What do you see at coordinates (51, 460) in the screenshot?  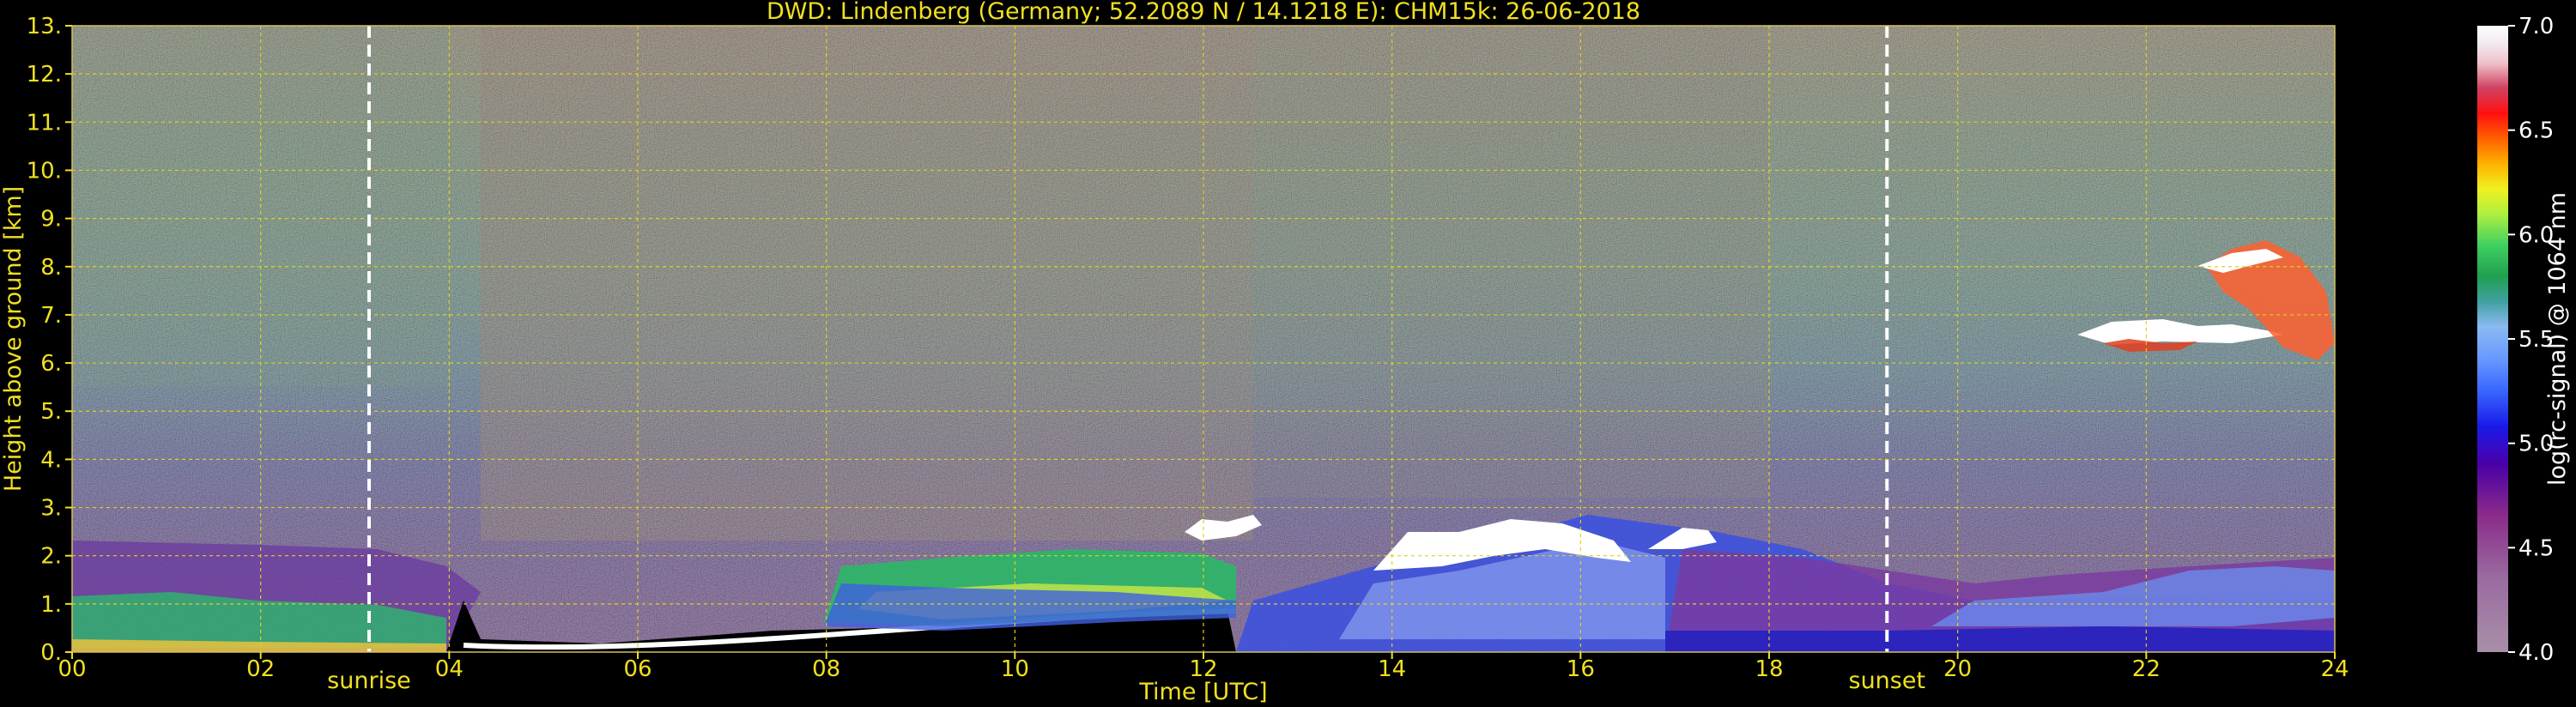 I see `y-tick-label: 4.` at bounding box center [51, 460].